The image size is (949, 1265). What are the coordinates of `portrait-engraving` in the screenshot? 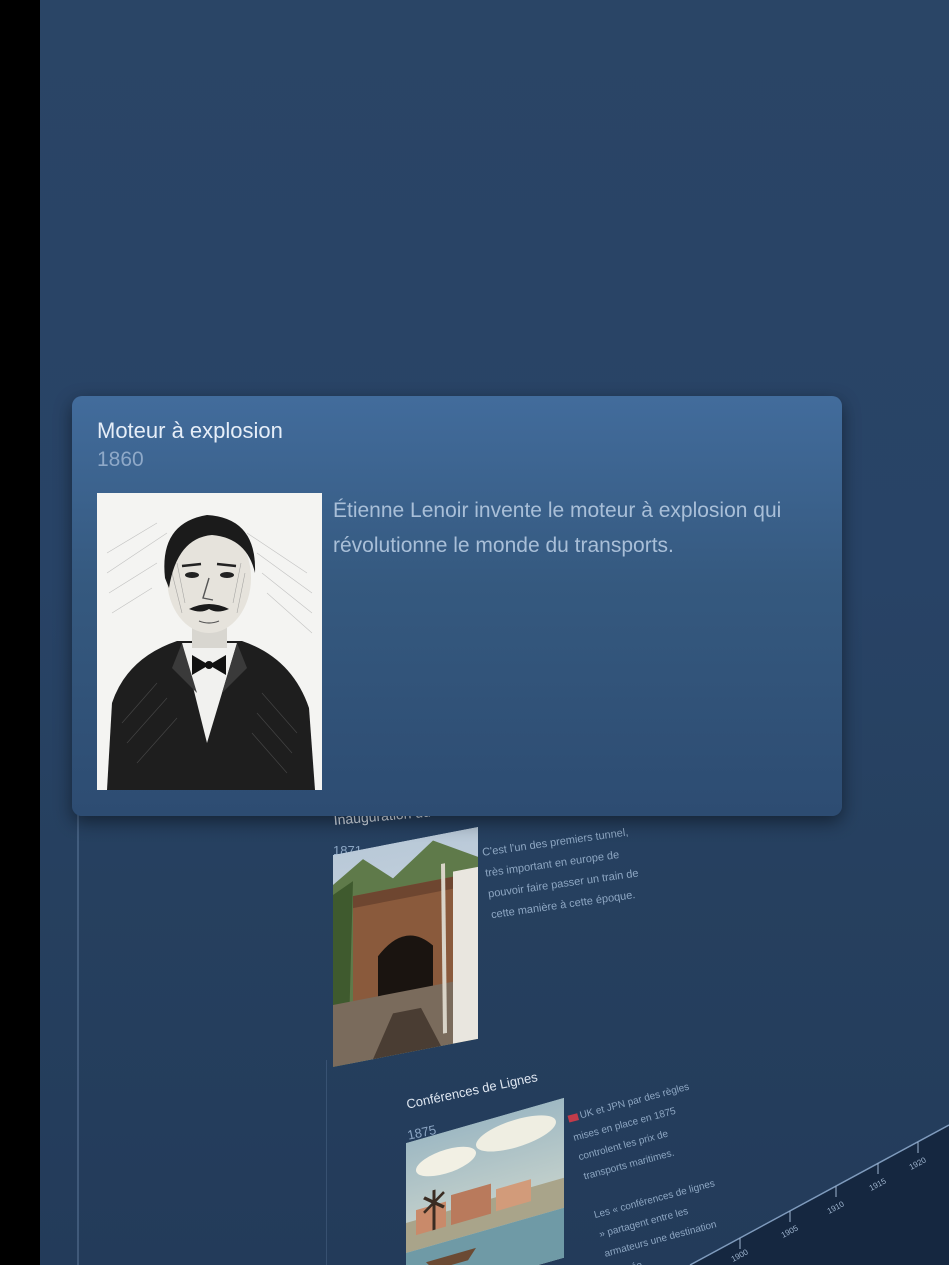 It's located at (209, 641).